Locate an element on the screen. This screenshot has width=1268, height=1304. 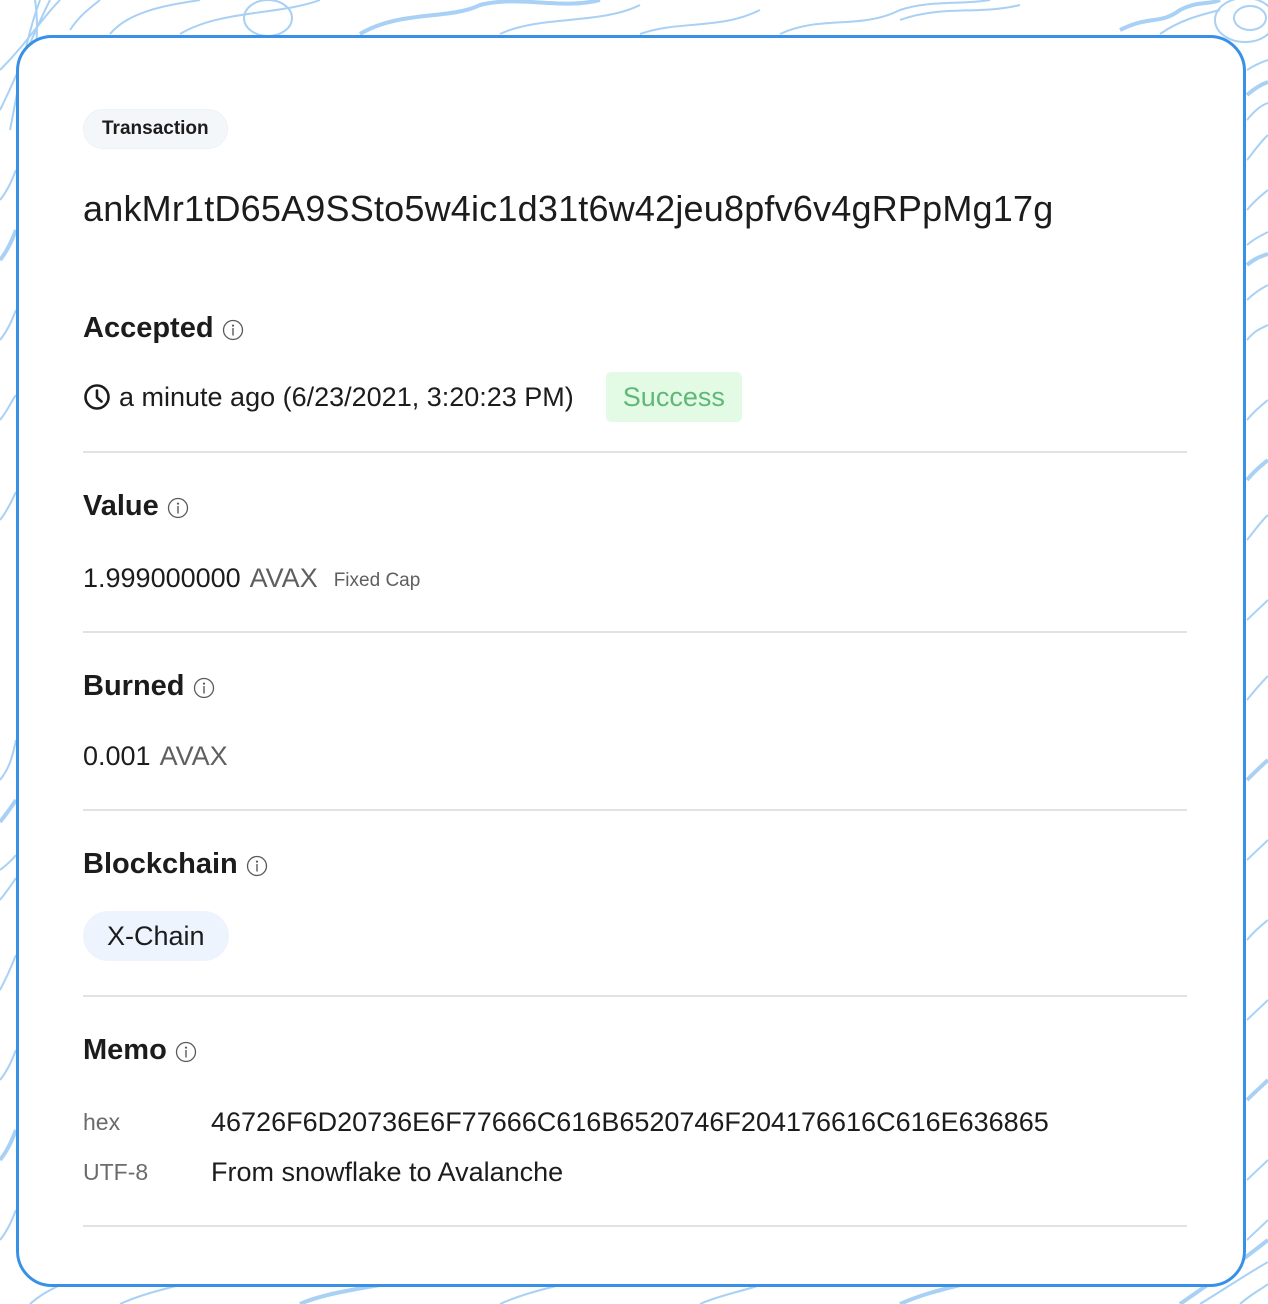
value-cap-label: Fixed Cap is located at coordinates (377, 580).